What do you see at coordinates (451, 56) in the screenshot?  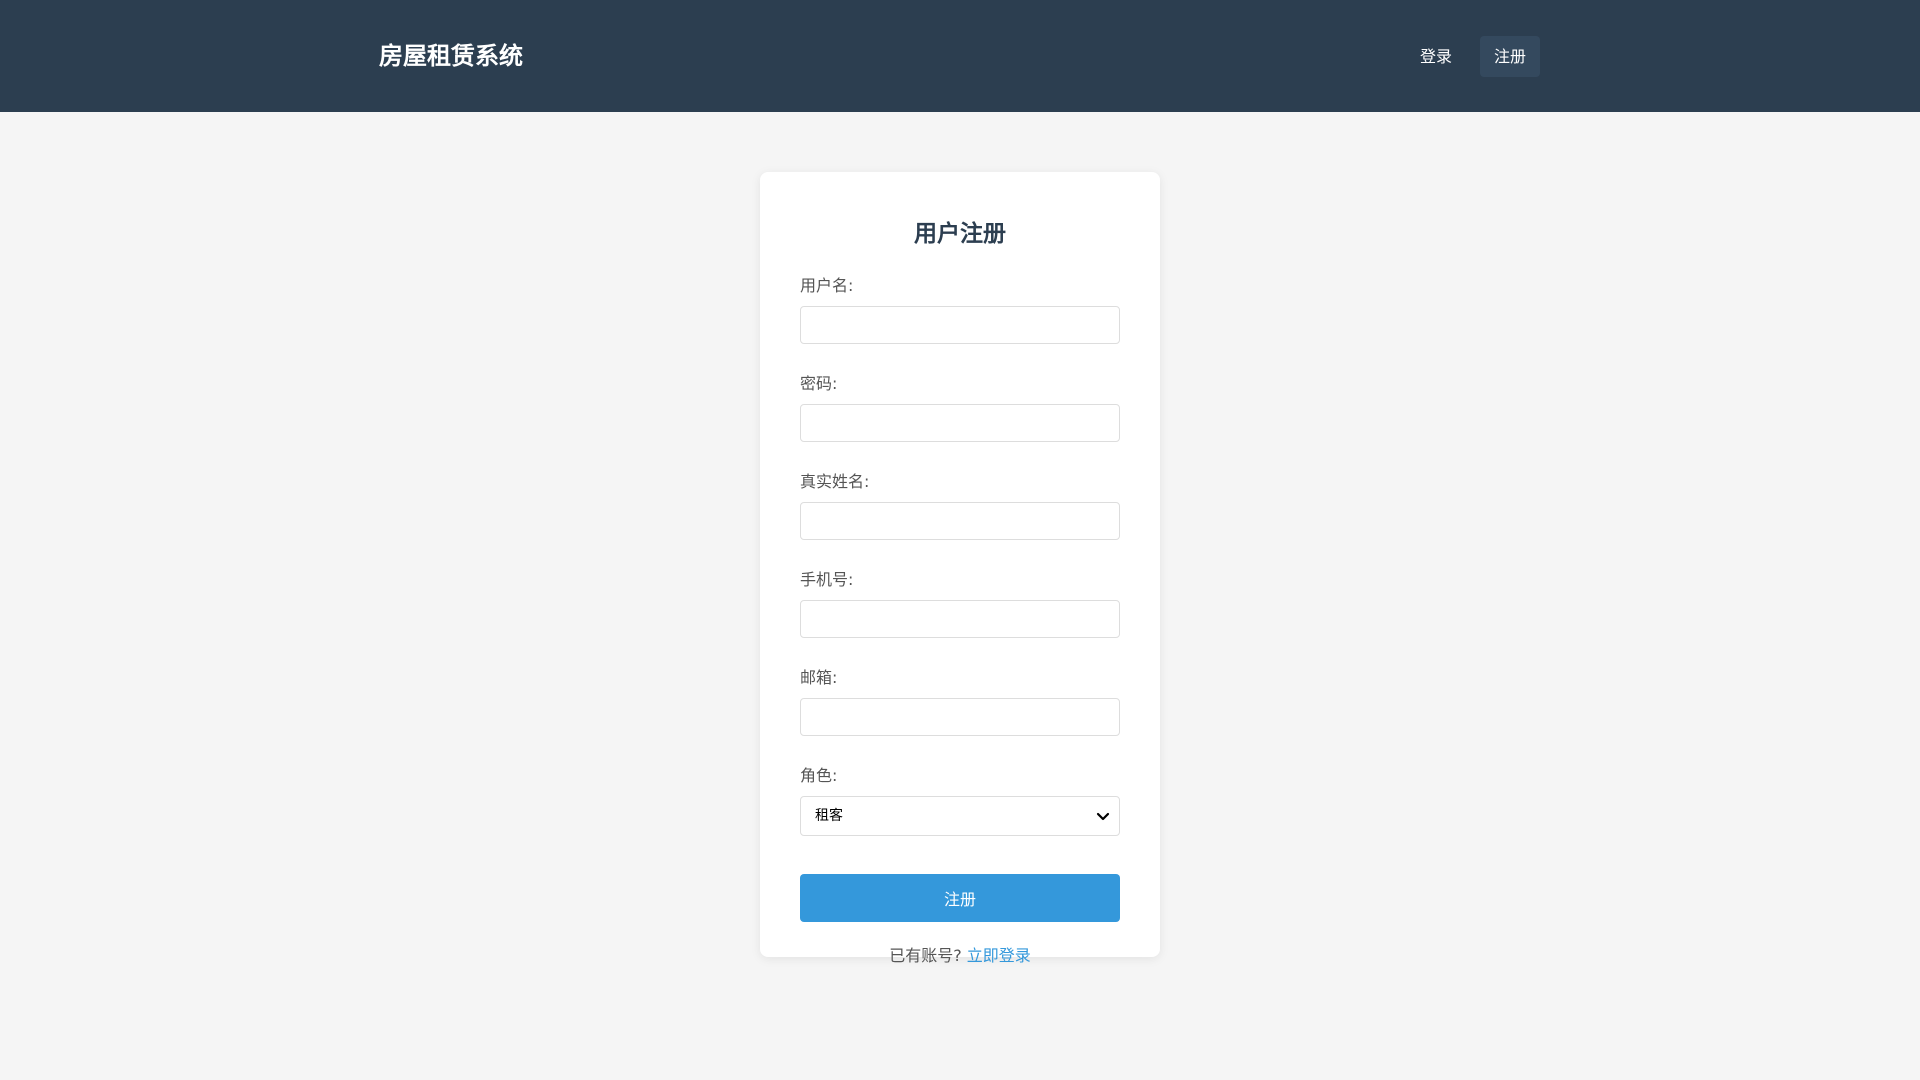 I see `site-brand: 房屋租赁系统` at bounding box center [451, 56].